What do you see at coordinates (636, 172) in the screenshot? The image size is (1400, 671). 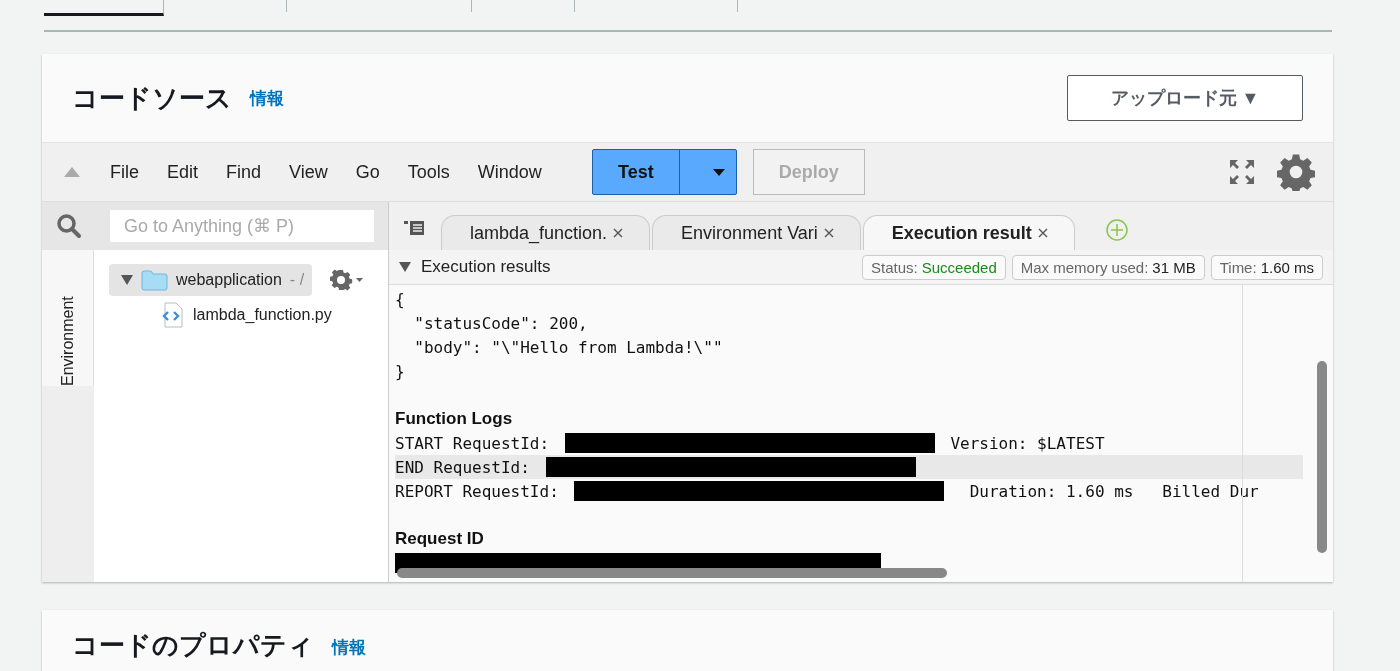 I see `test-button: Test` at bounding box center [636, 172].